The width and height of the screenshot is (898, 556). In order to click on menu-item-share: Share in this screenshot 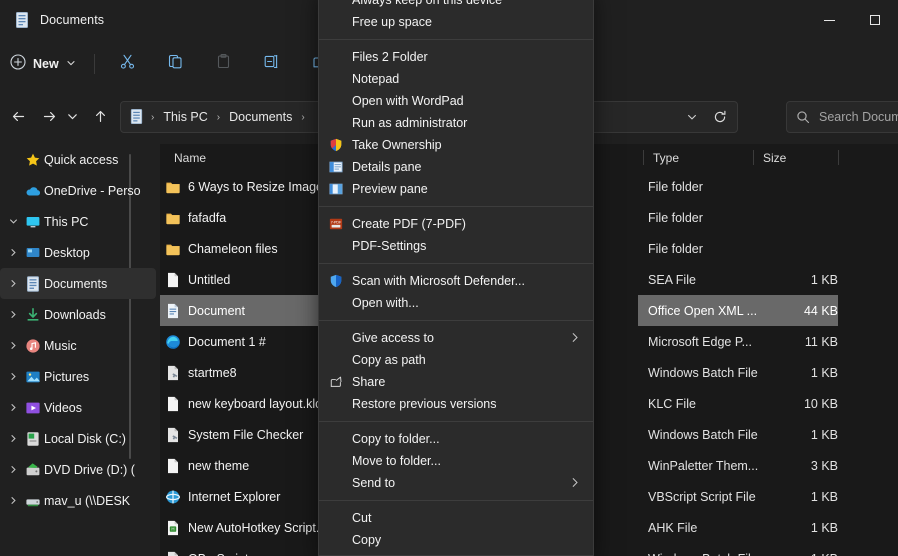, I will do `click(456, 382)`.